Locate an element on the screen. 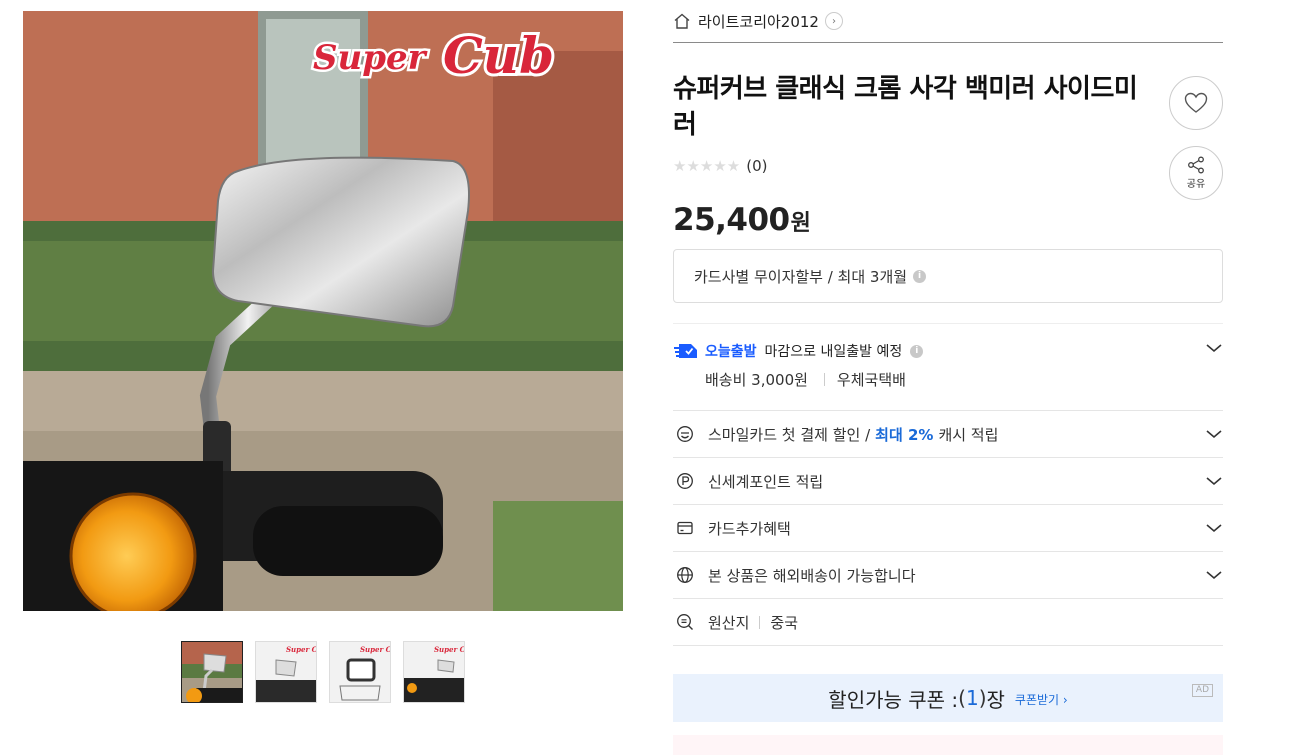 The image size is (1300, 755). benefit-row-smilecard: 스마일카드 첫 결제 할인 / 최대 2% 캐시 적립 is located at coordinates (948, 434).